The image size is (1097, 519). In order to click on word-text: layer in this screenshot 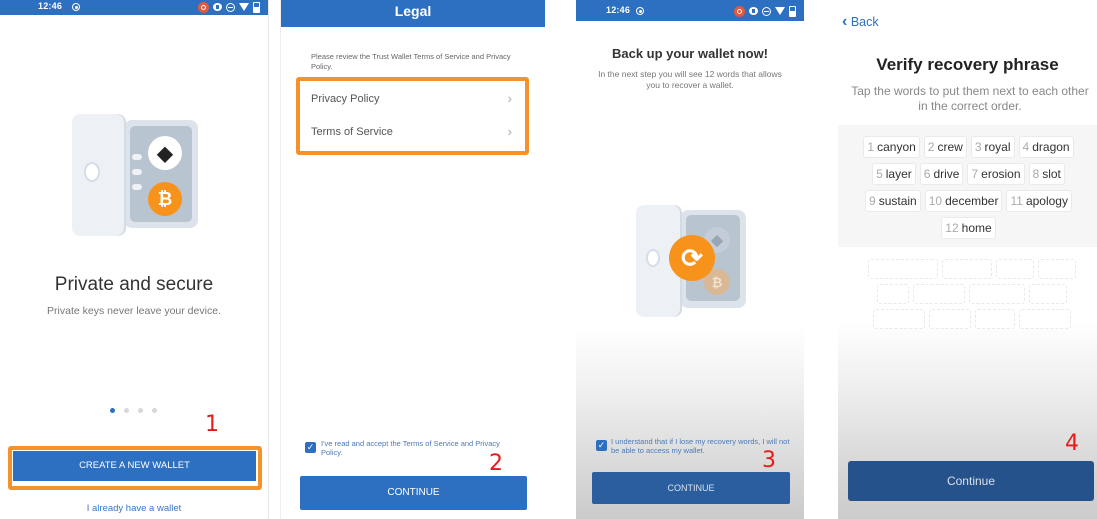, I will do `click(898, 174)`.